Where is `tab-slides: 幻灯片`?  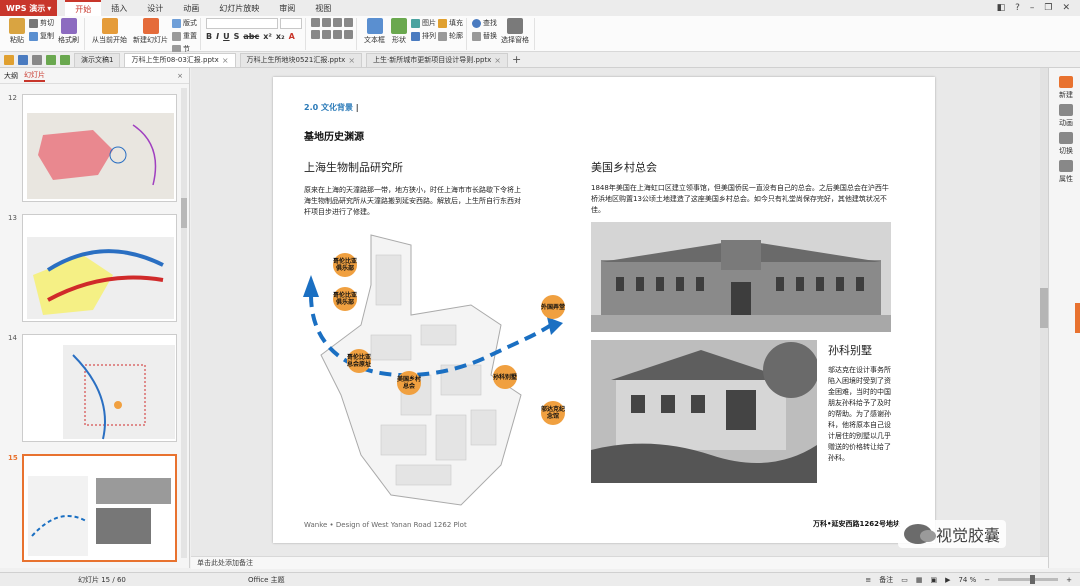
tab-slides: 幻灯片 is located at coordinates (34, 76).